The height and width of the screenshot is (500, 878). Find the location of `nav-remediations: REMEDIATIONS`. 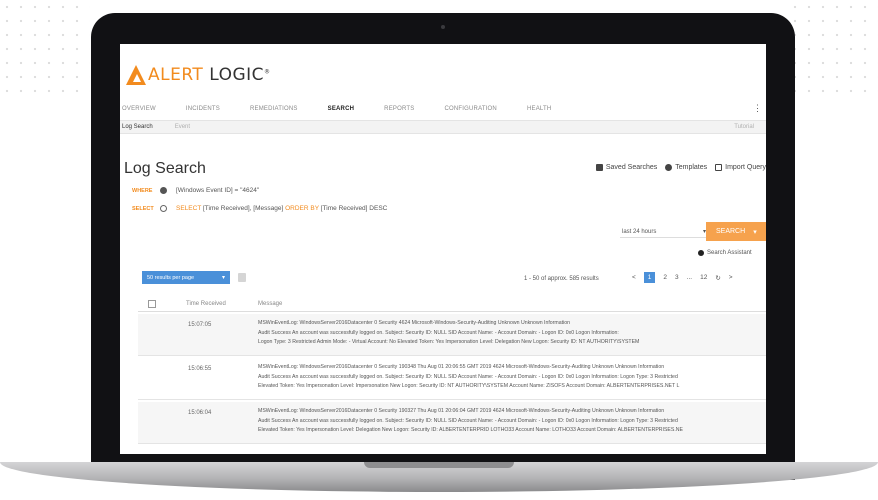

nav-remediations: REMEDIATIONS is located at coordinates (274, 109).